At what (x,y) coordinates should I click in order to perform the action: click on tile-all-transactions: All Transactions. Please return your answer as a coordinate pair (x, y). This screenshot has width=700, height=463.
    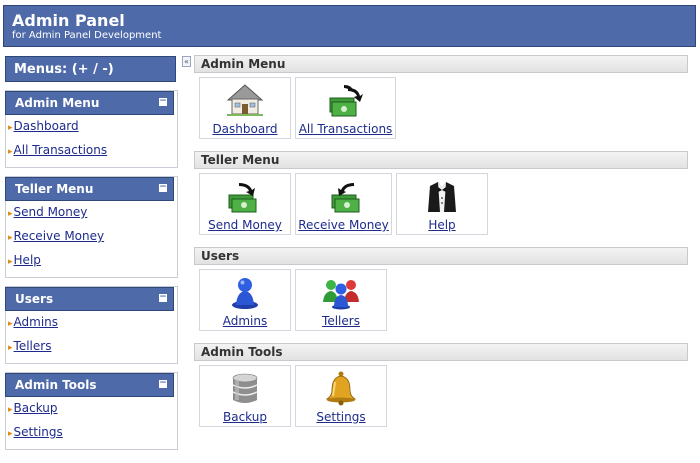
    Looking at the image, I should click on (345, 108).